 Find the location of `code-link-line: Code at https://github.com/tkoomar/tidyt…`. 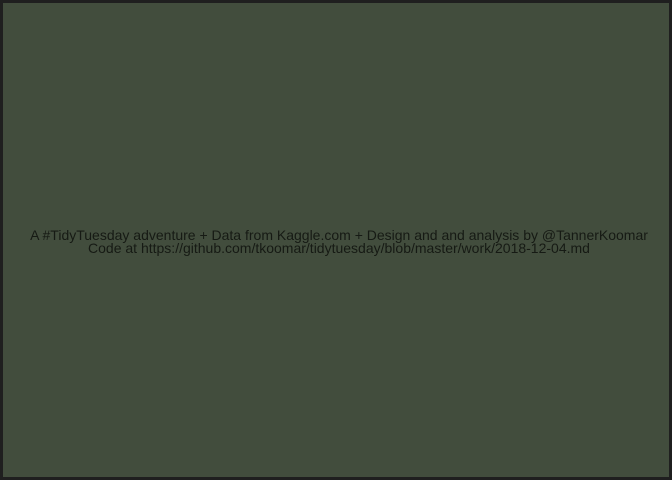

code-link-line: Code at https://github.com/tkoomar/tidyt… is located at coordinates (339, 248).